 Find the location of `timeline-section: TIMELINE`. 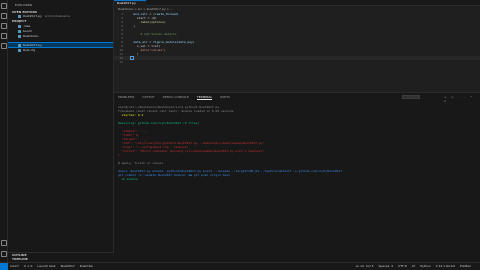

timeline-section: TIMELINE is located at coordinates (61, 259).